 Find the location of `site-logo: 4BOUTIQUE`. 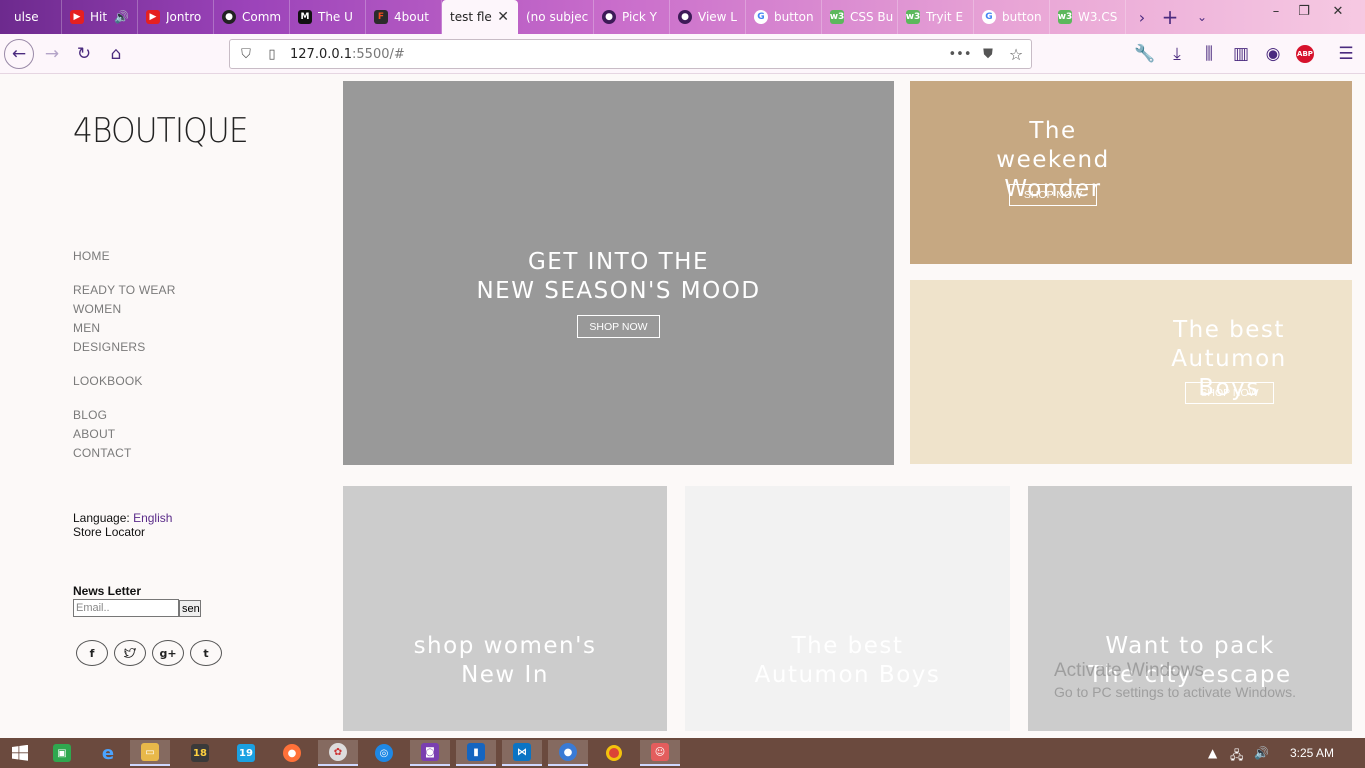

site-logo: 4BOUTIQUE is located at coordinates (161, 131).